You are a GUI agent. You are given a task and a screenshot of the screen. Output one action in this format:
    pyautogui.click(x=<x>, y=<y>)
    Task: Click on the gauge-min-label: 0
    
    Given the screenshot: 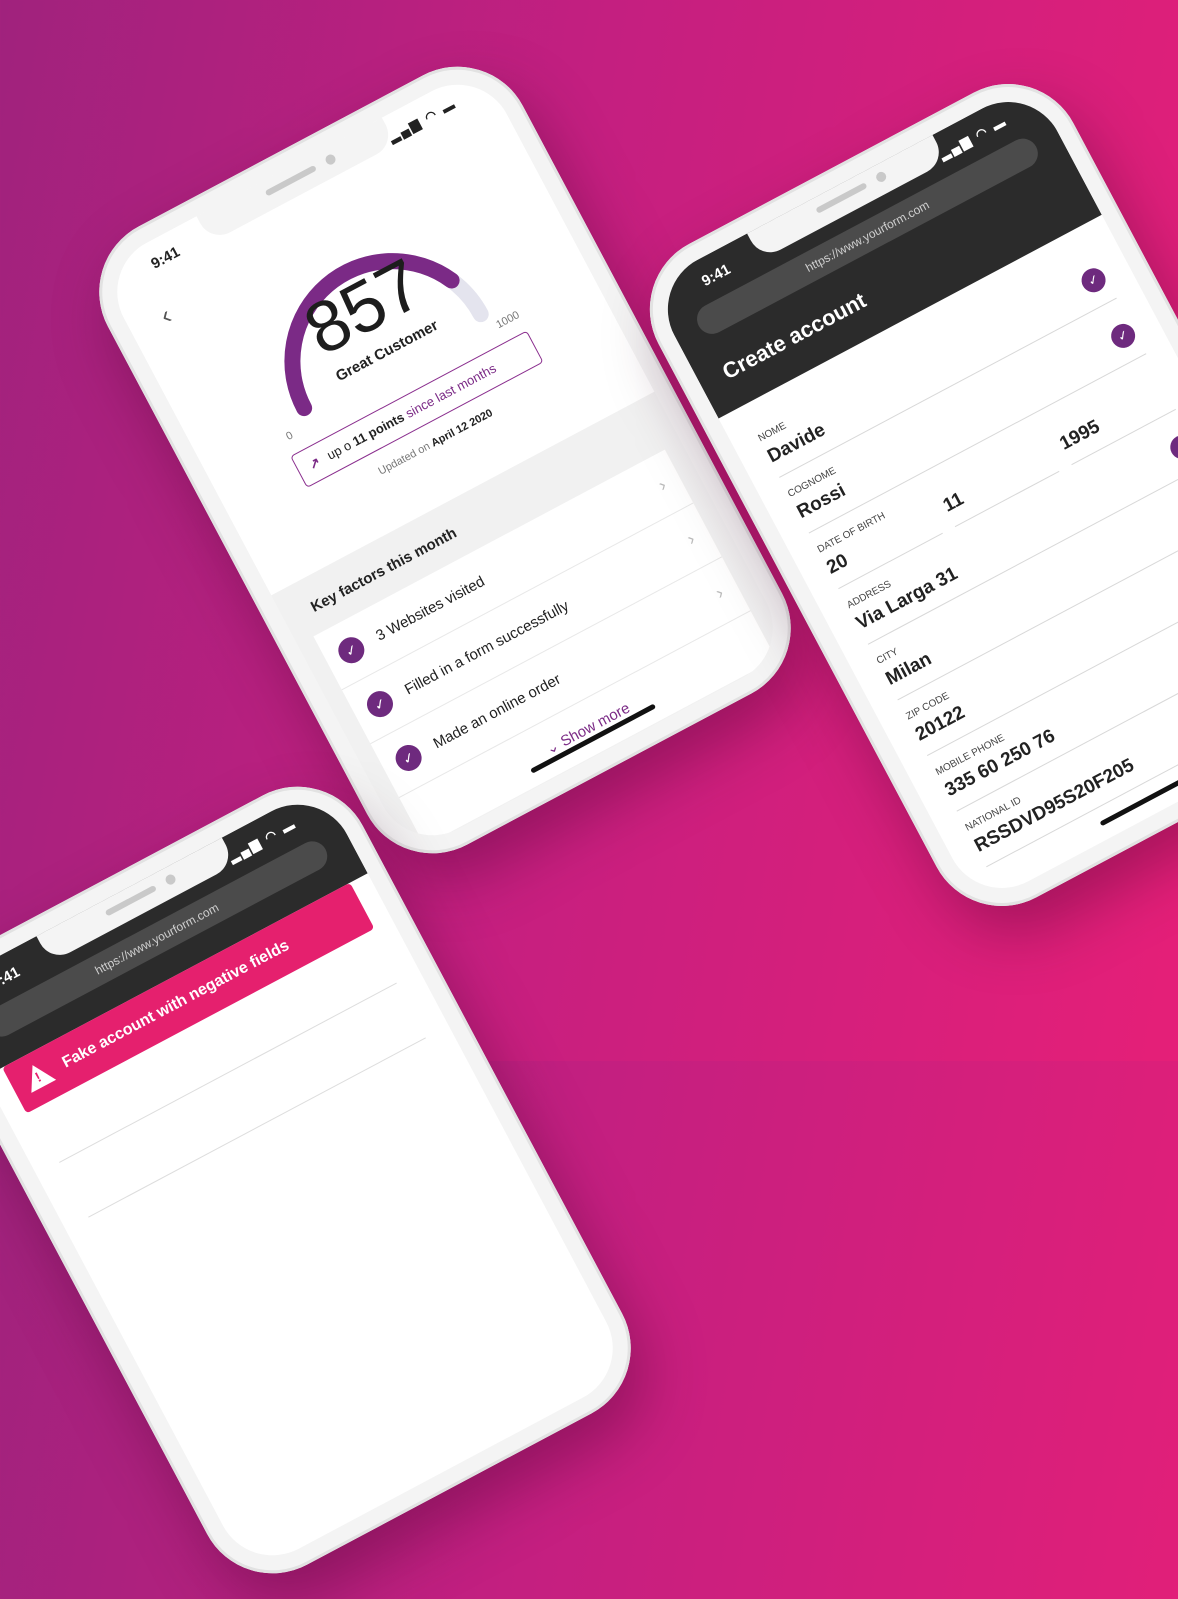 What is the action you would take?
    pyautogui.click(x=290, y=436)
    